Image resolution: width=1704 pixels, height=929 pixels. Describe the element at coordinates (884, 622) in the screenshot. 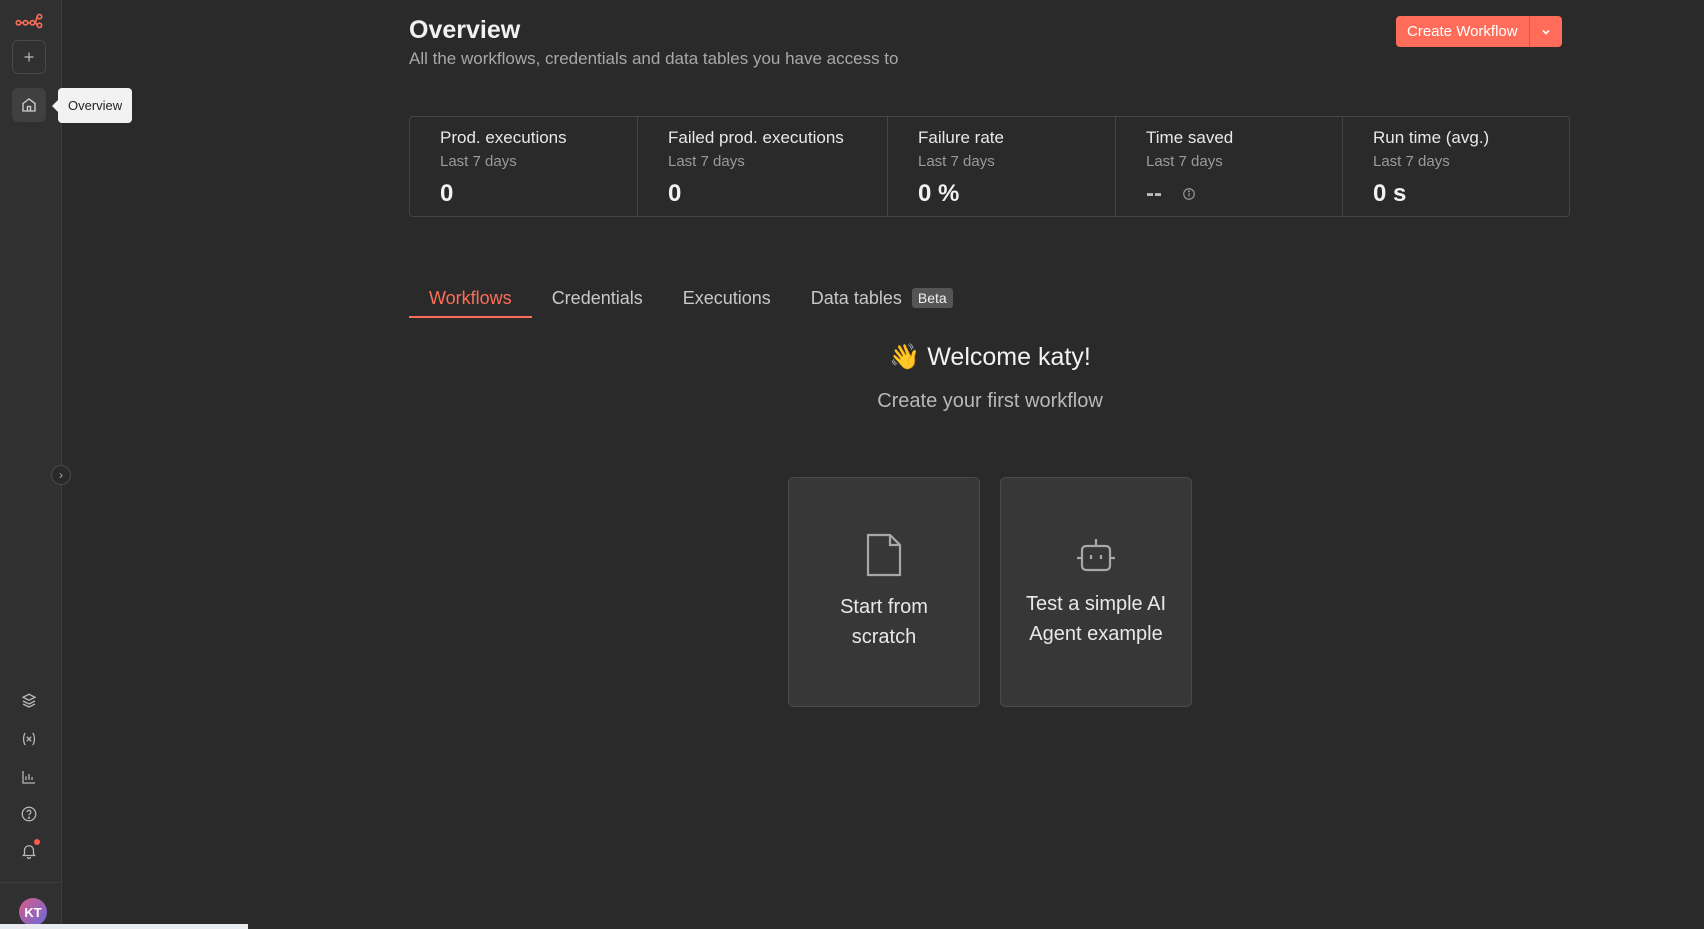

I see `card-label: Start from scratch` at that location.